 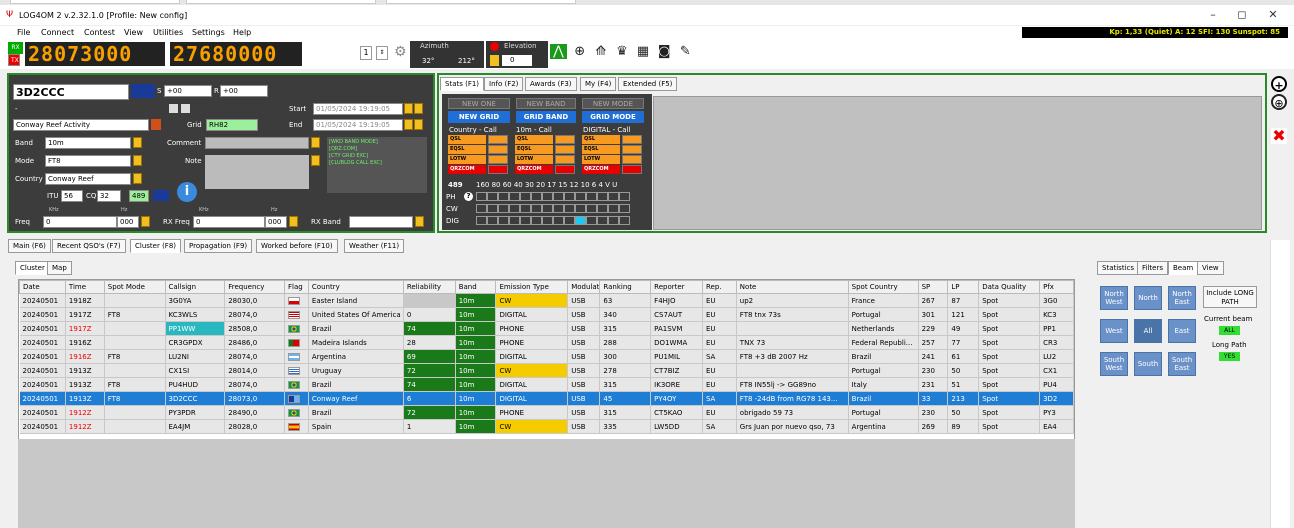 I want to click on tab-main: Main (F6), so click(x=29, y=246).